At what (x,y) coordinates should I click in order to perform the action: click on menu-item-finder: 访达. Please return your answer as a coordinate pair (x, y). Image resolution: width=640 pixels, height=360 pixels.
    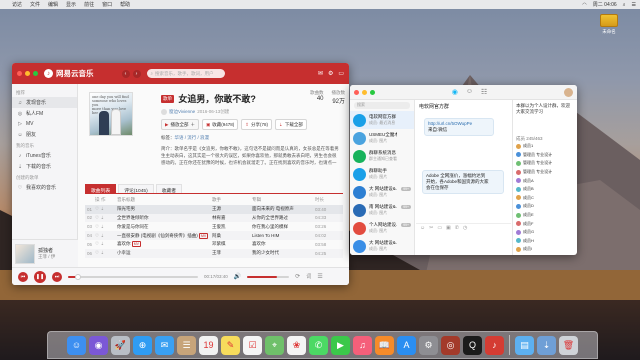
    Looking at the image, I should click on (17, 4).